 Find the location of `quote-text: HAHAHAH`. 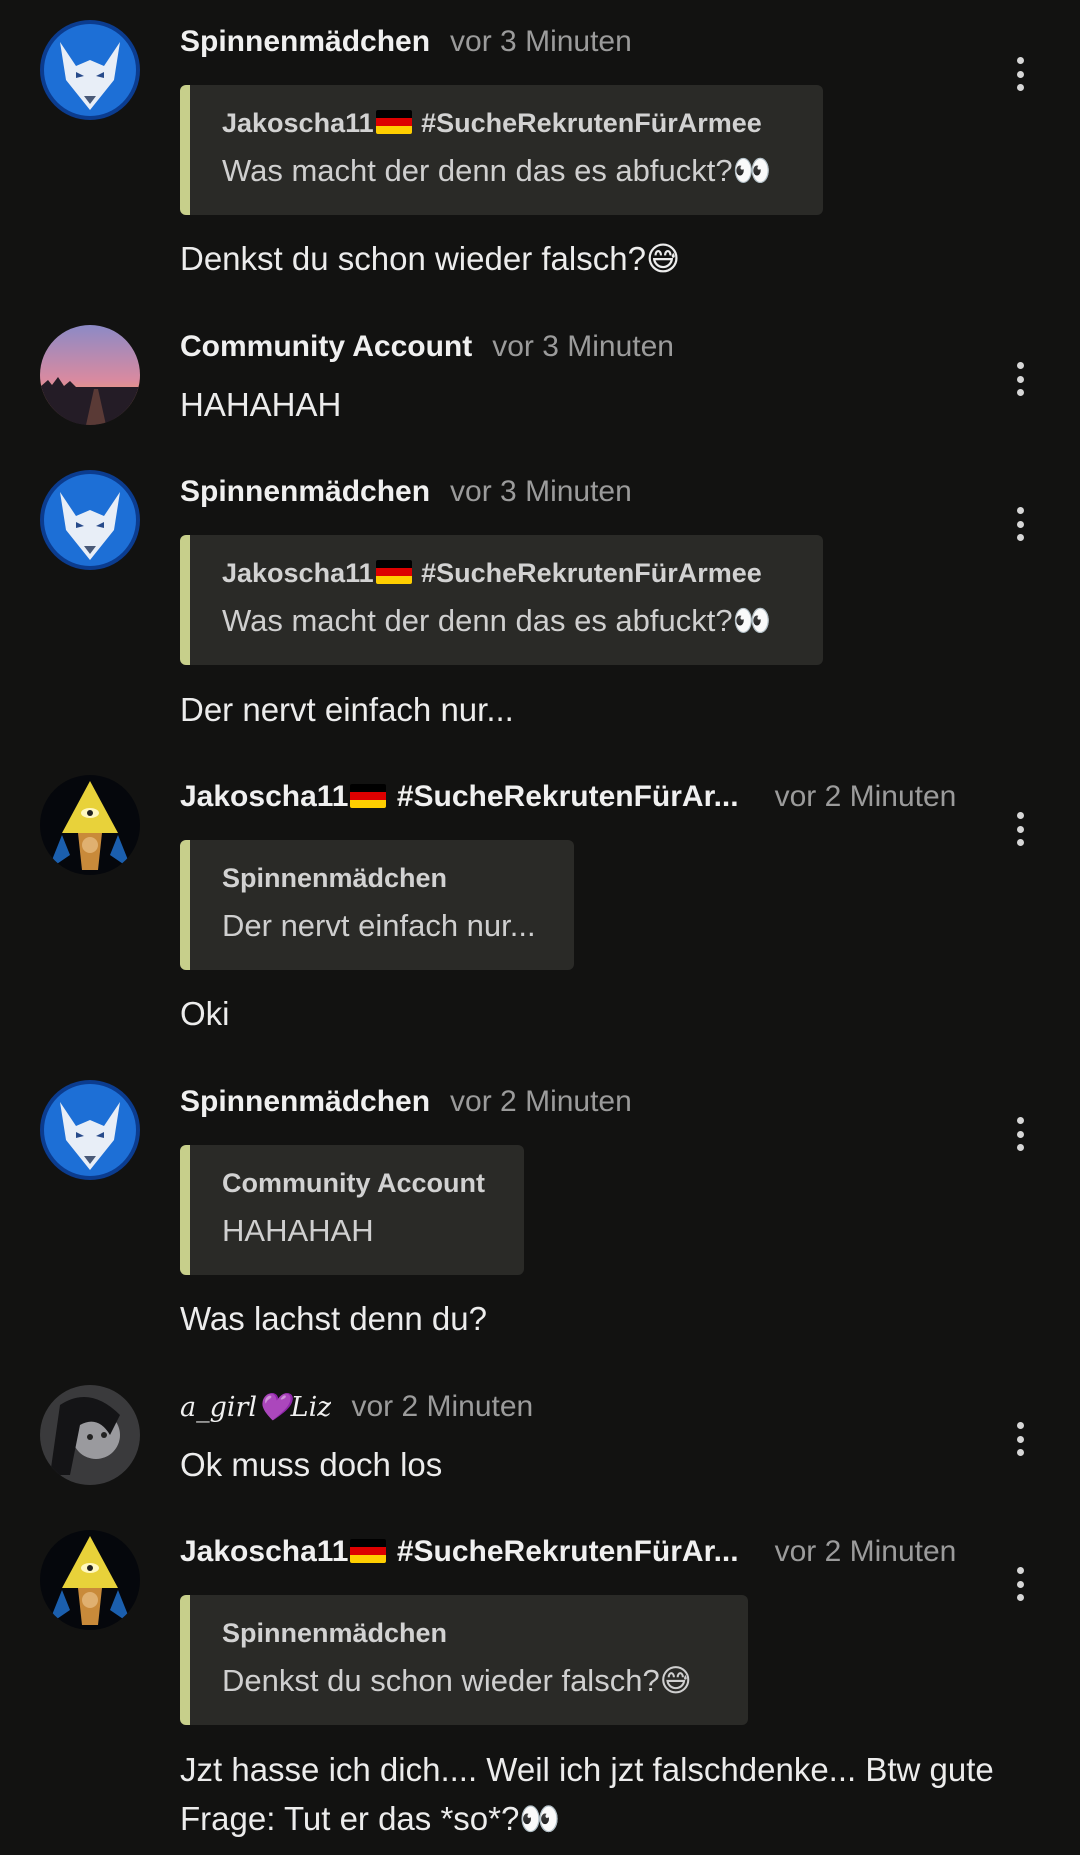

quote-text: HAHAHAH is located at coordinates (298, 1230).